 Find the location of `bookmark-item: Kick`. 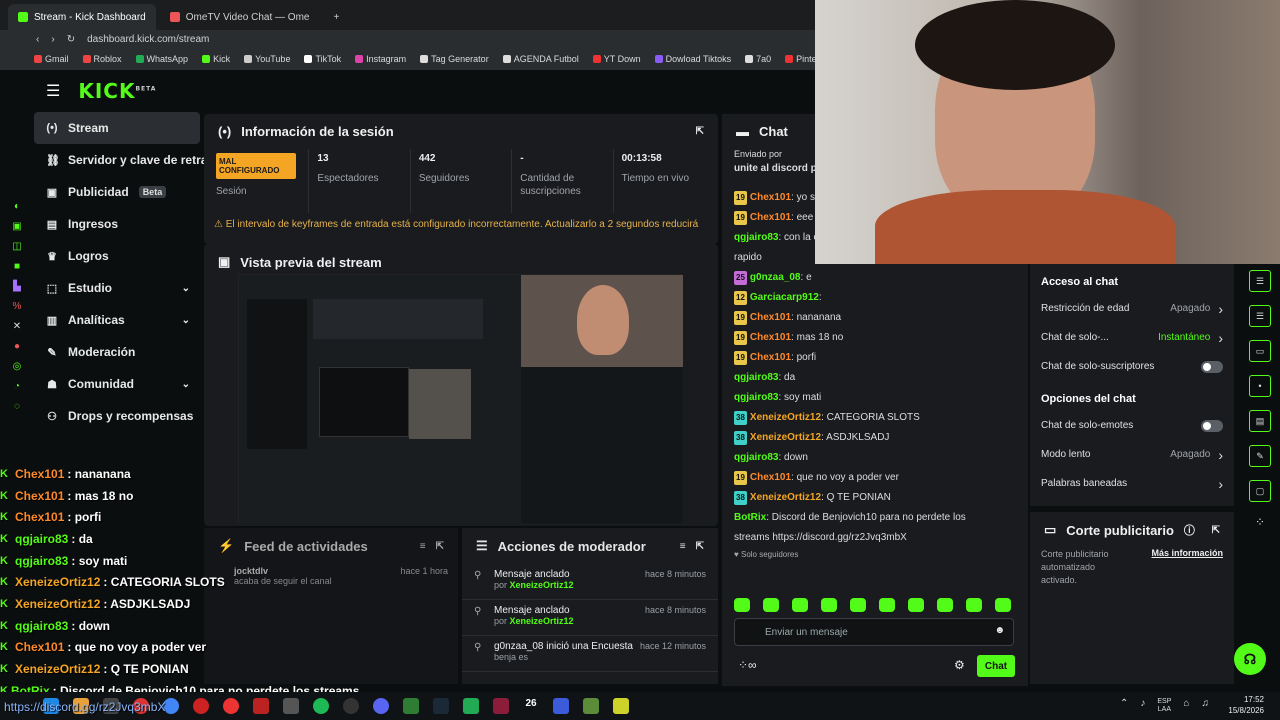

bookmark-item: Kick is located at coordinates (216, 59).